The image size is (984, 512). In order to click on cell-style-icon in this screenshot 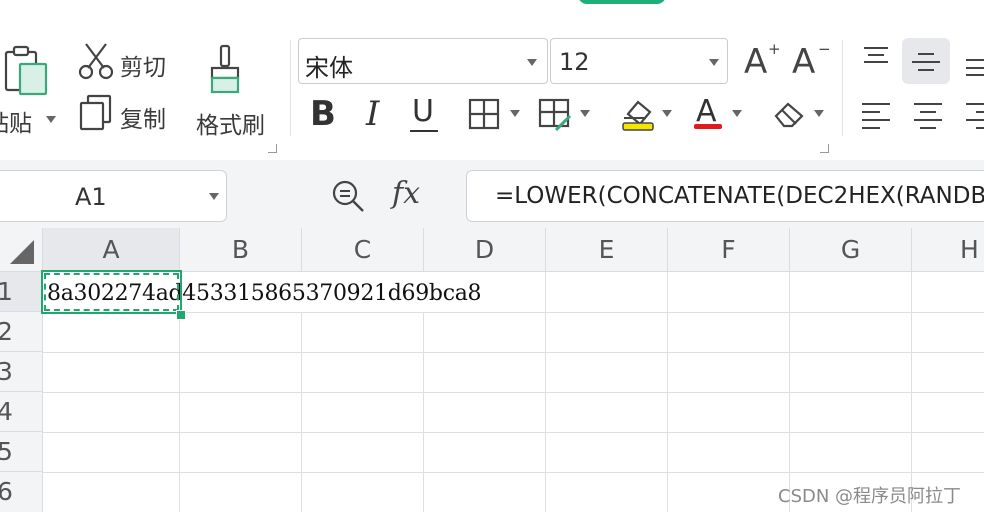, I will do `click(555, 115)`.